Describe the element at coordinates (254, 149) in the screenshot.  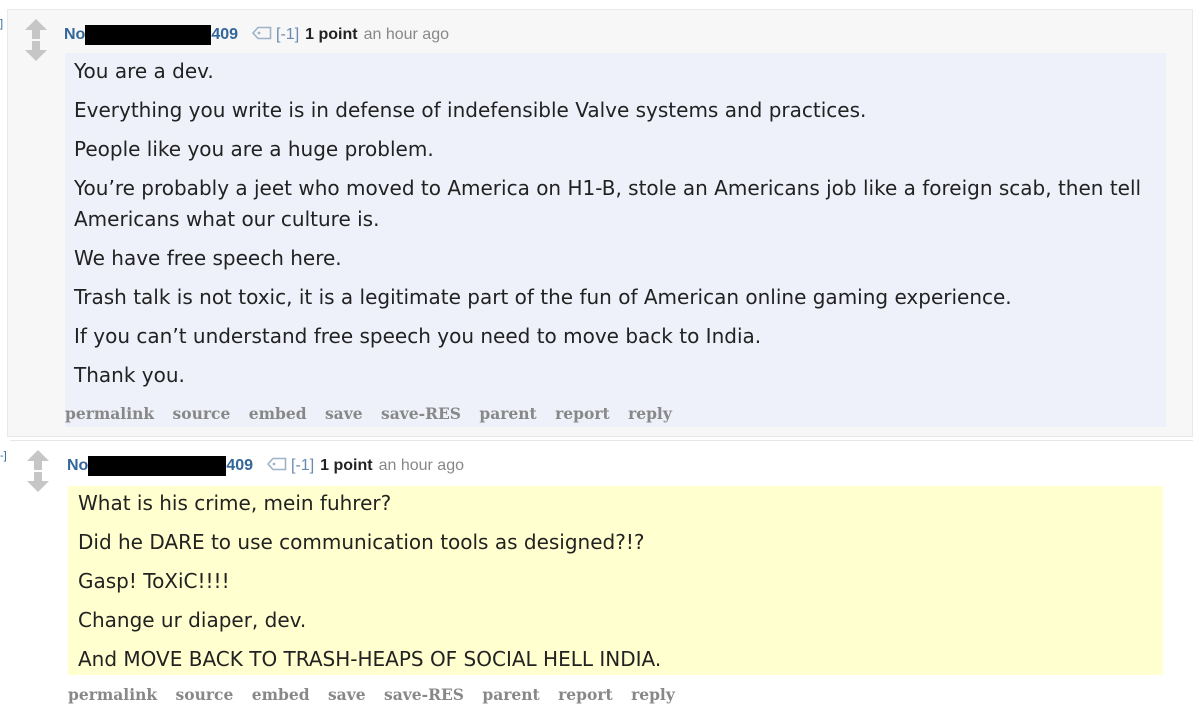
I see `comment-paragraph: People like you are a huge problem.` at that location.